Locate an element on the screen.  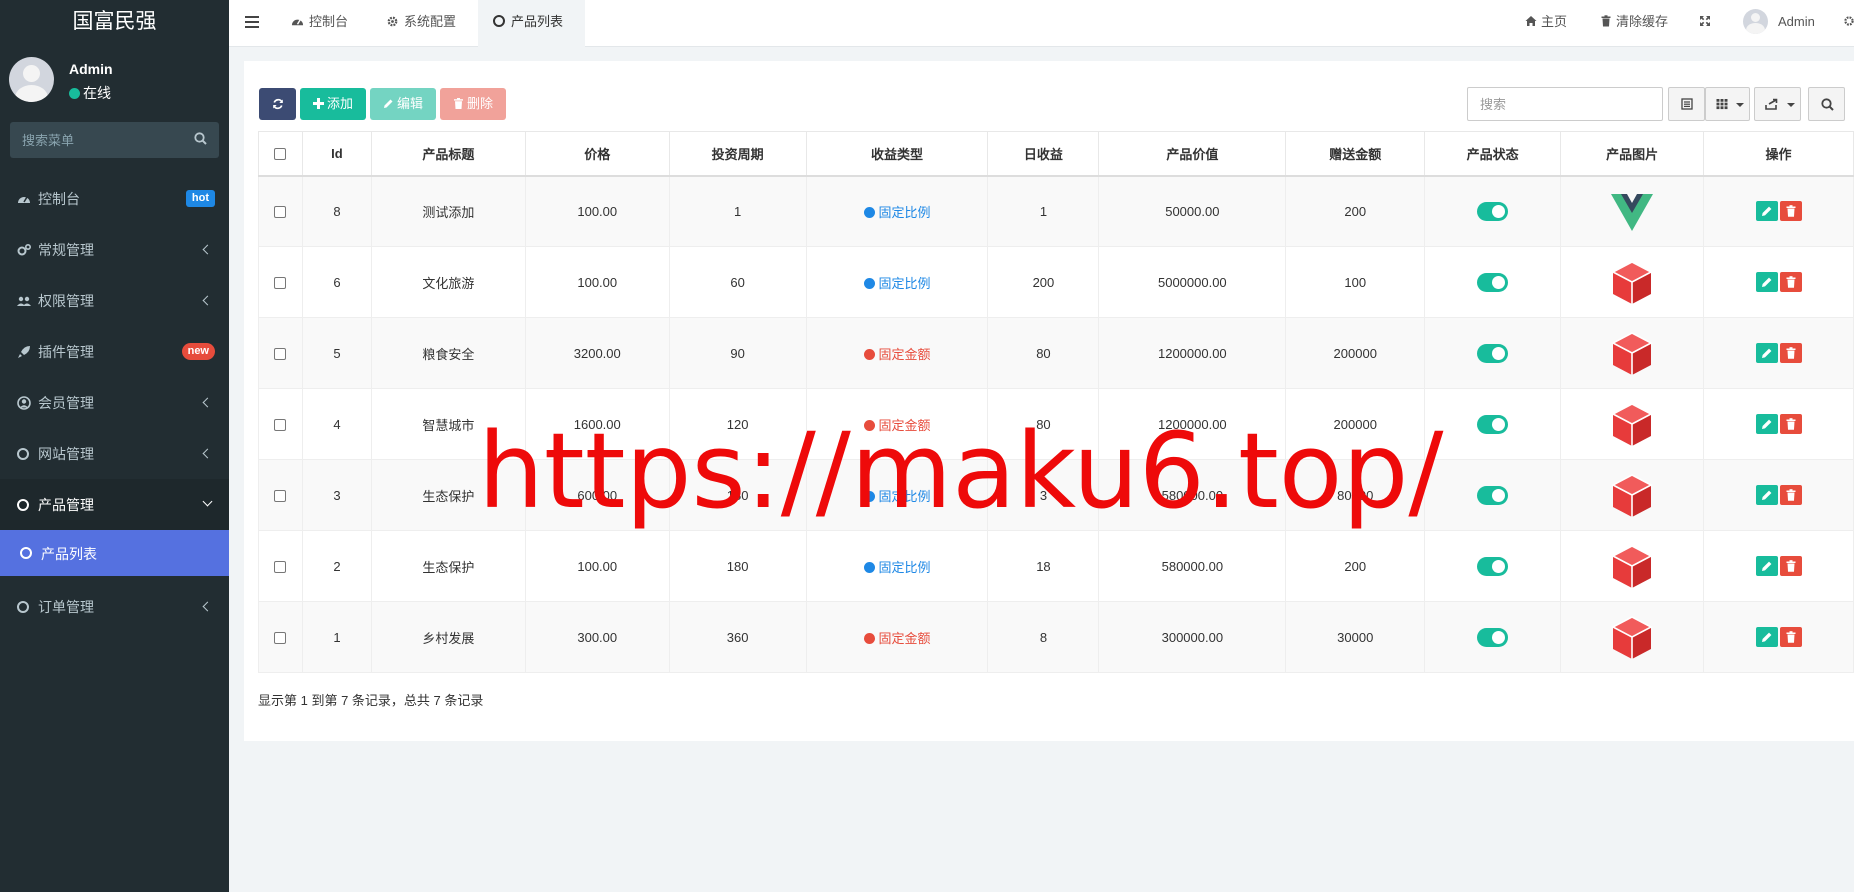
vue-logo-icon is located at coordinates (1632, 211).